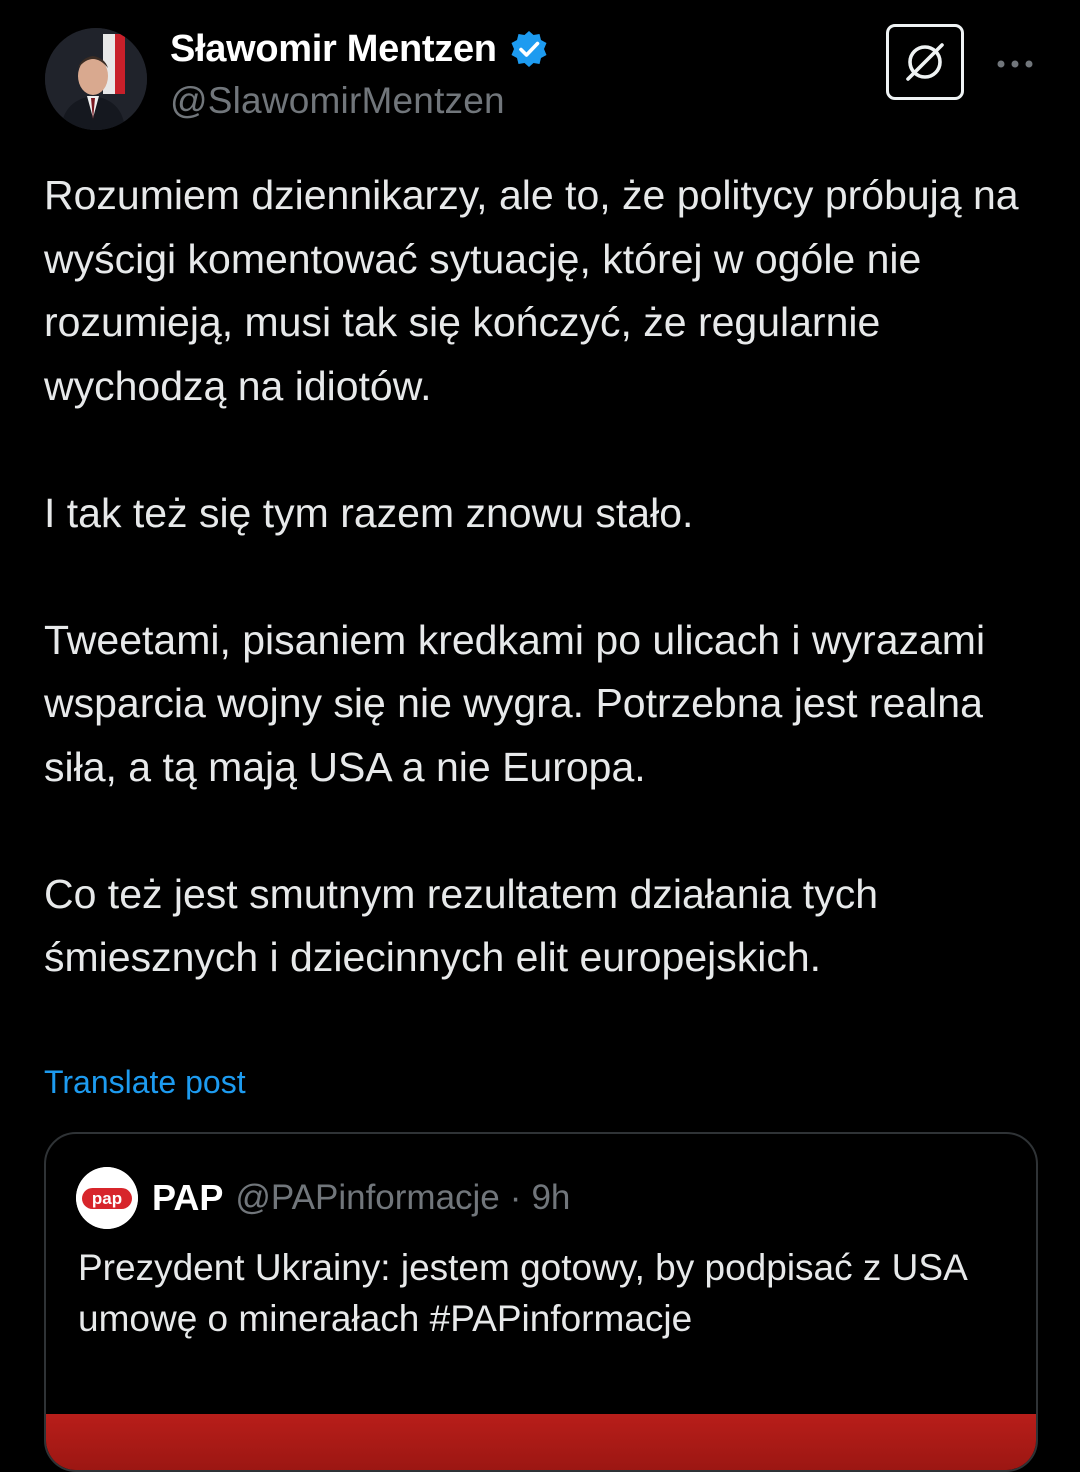  I want to click on author-avatar, so click(96, 79).